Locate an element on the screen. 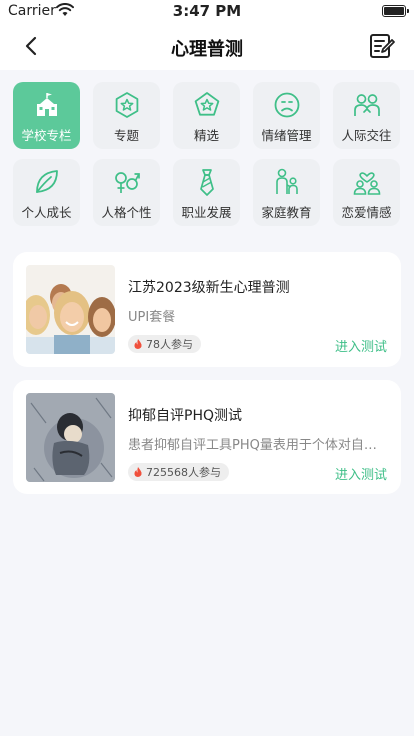 The image size is (414, 736). test-thumbnail-group-photo is located at coordinates (70, 309).